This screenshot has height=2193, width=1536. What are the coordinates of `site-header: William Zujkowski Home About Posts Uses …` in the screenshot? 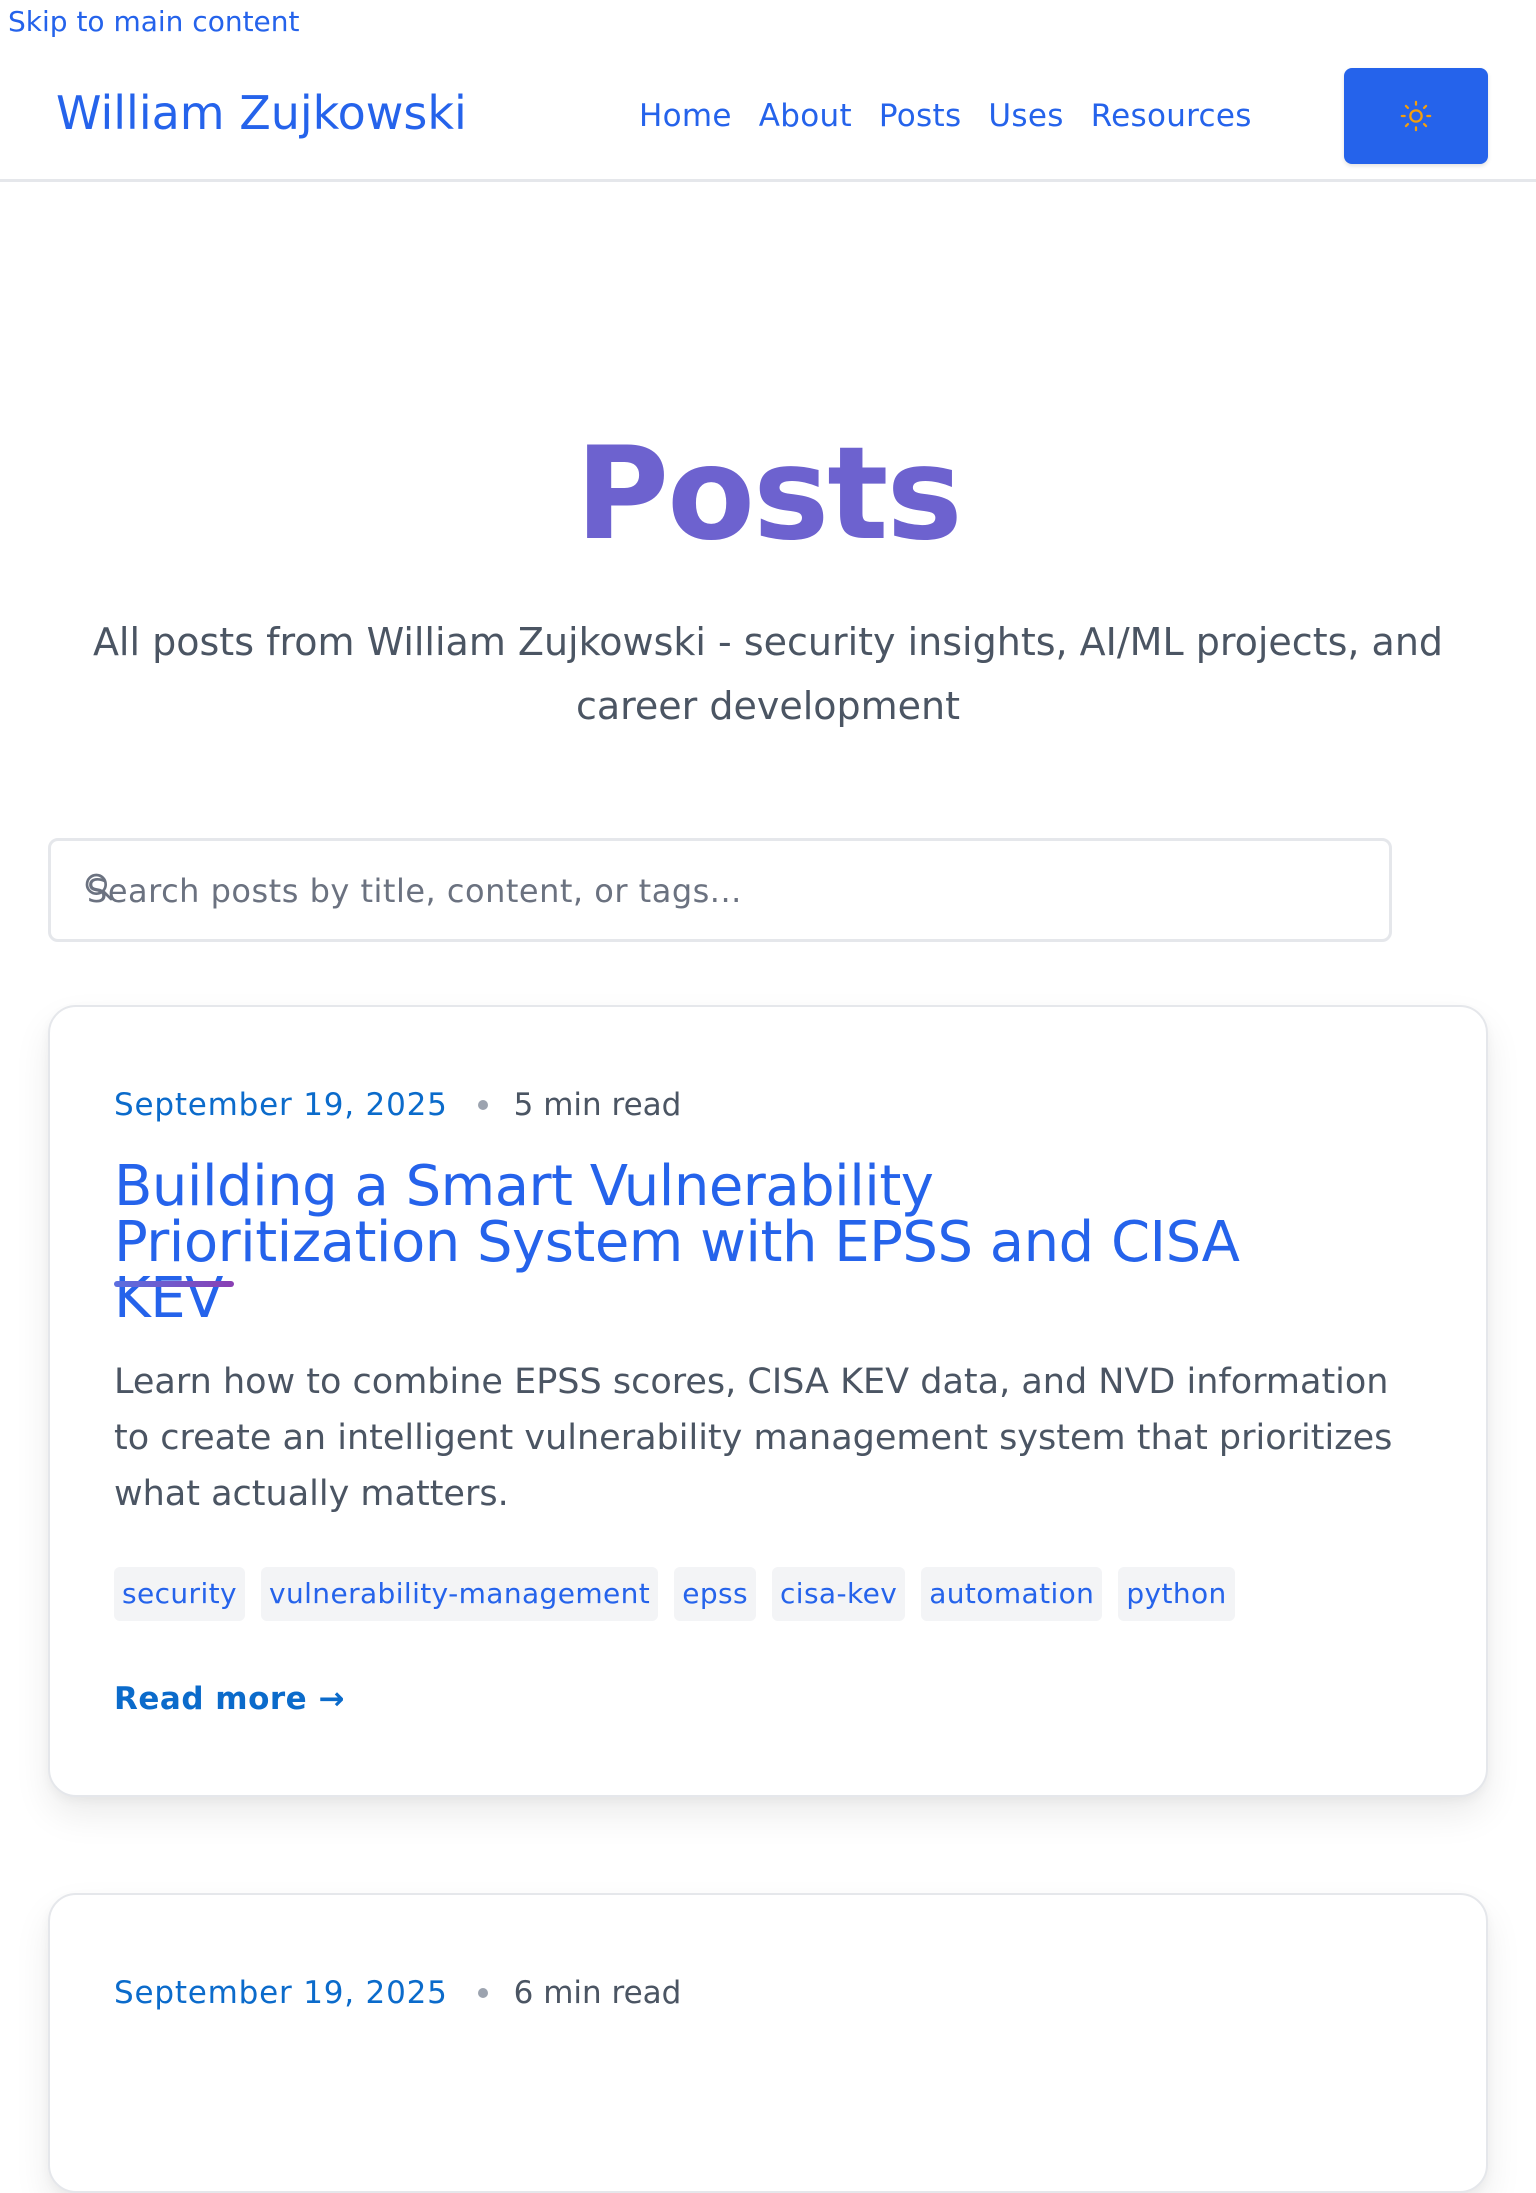 It's located at (768, 91).